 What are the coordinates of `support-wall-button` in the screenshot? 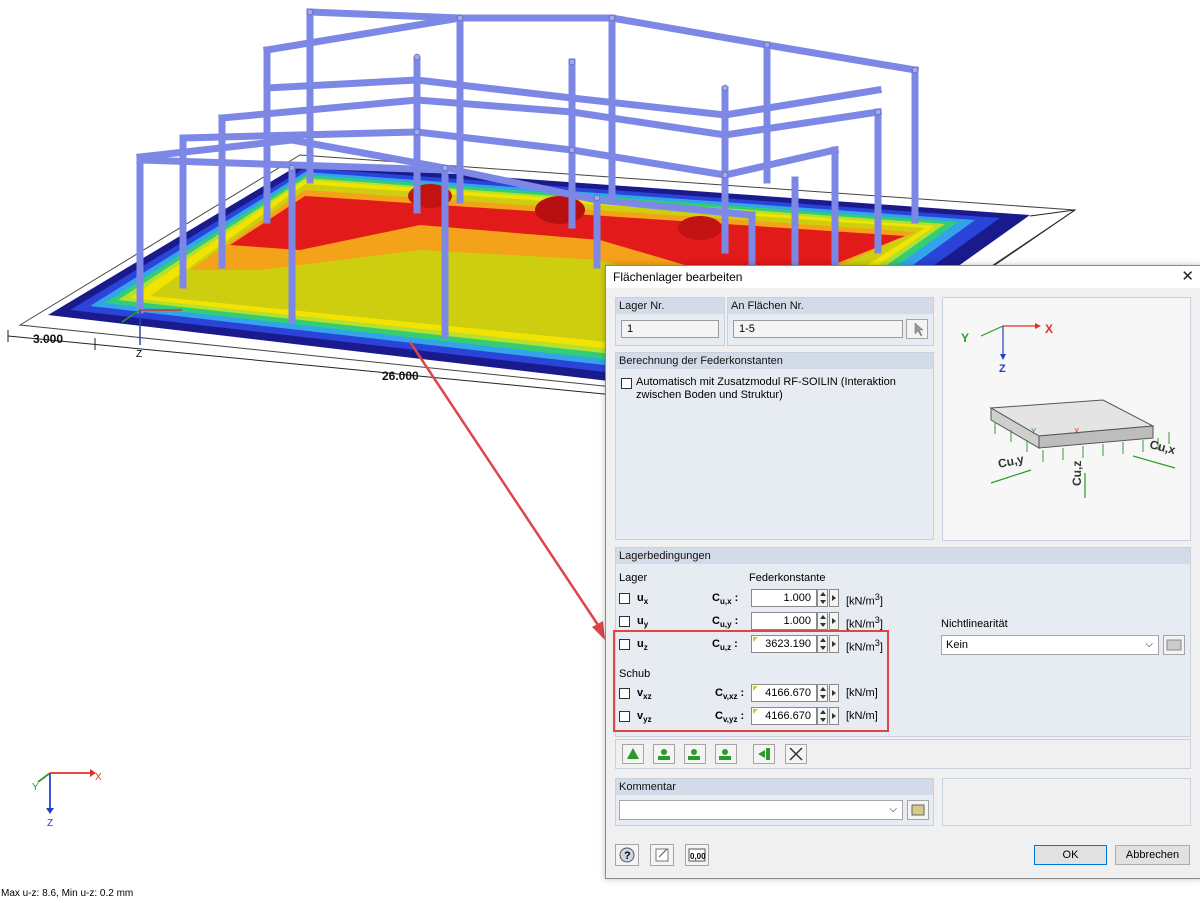 It's located at (764, 754).